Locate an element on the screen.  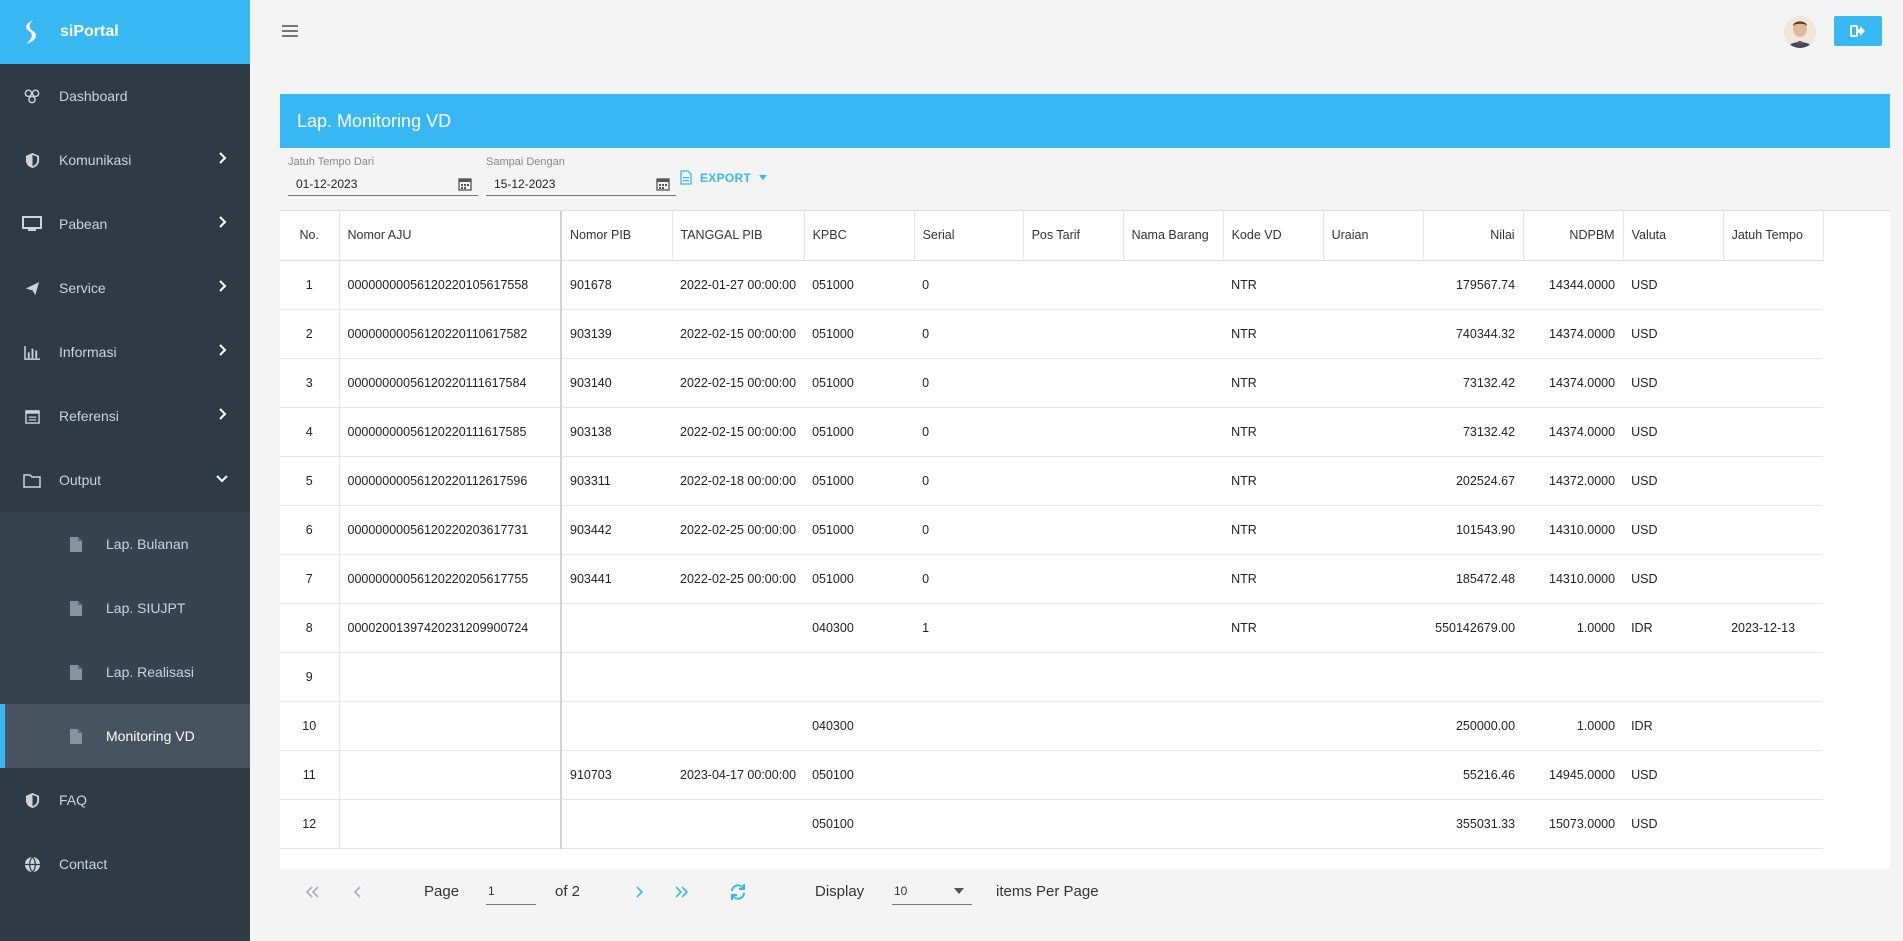
page-count-label: of 2 is located at coordinates (568, 891).